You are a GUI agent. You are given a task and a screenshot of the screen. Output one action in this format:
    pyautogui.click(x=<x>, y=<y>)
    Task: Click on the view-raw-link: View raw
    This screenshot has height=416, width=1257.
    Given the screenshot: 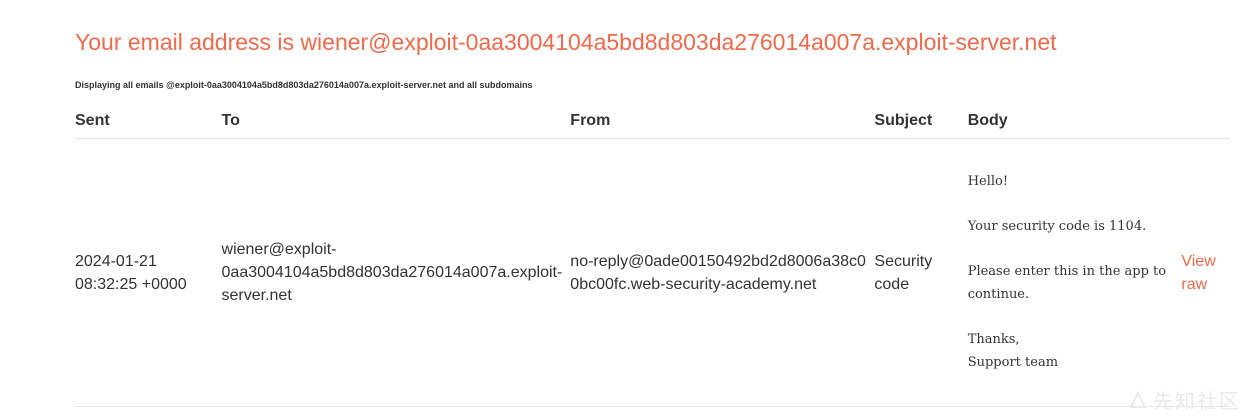 What is the action you would take?
    pyautogui.click(x=1205, y=273)
    